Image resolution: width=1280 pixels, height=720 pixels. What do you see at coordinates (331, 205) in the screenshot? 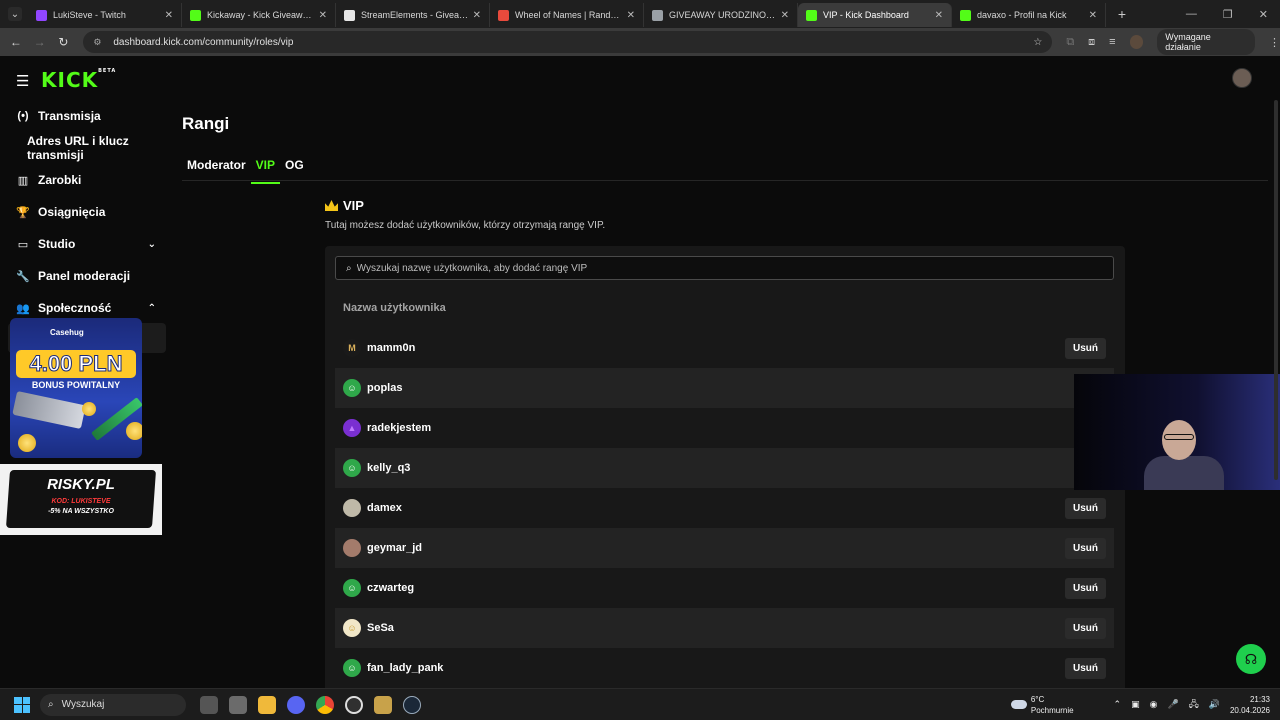
I see `crown-icon` at bounding box center [331, 205].